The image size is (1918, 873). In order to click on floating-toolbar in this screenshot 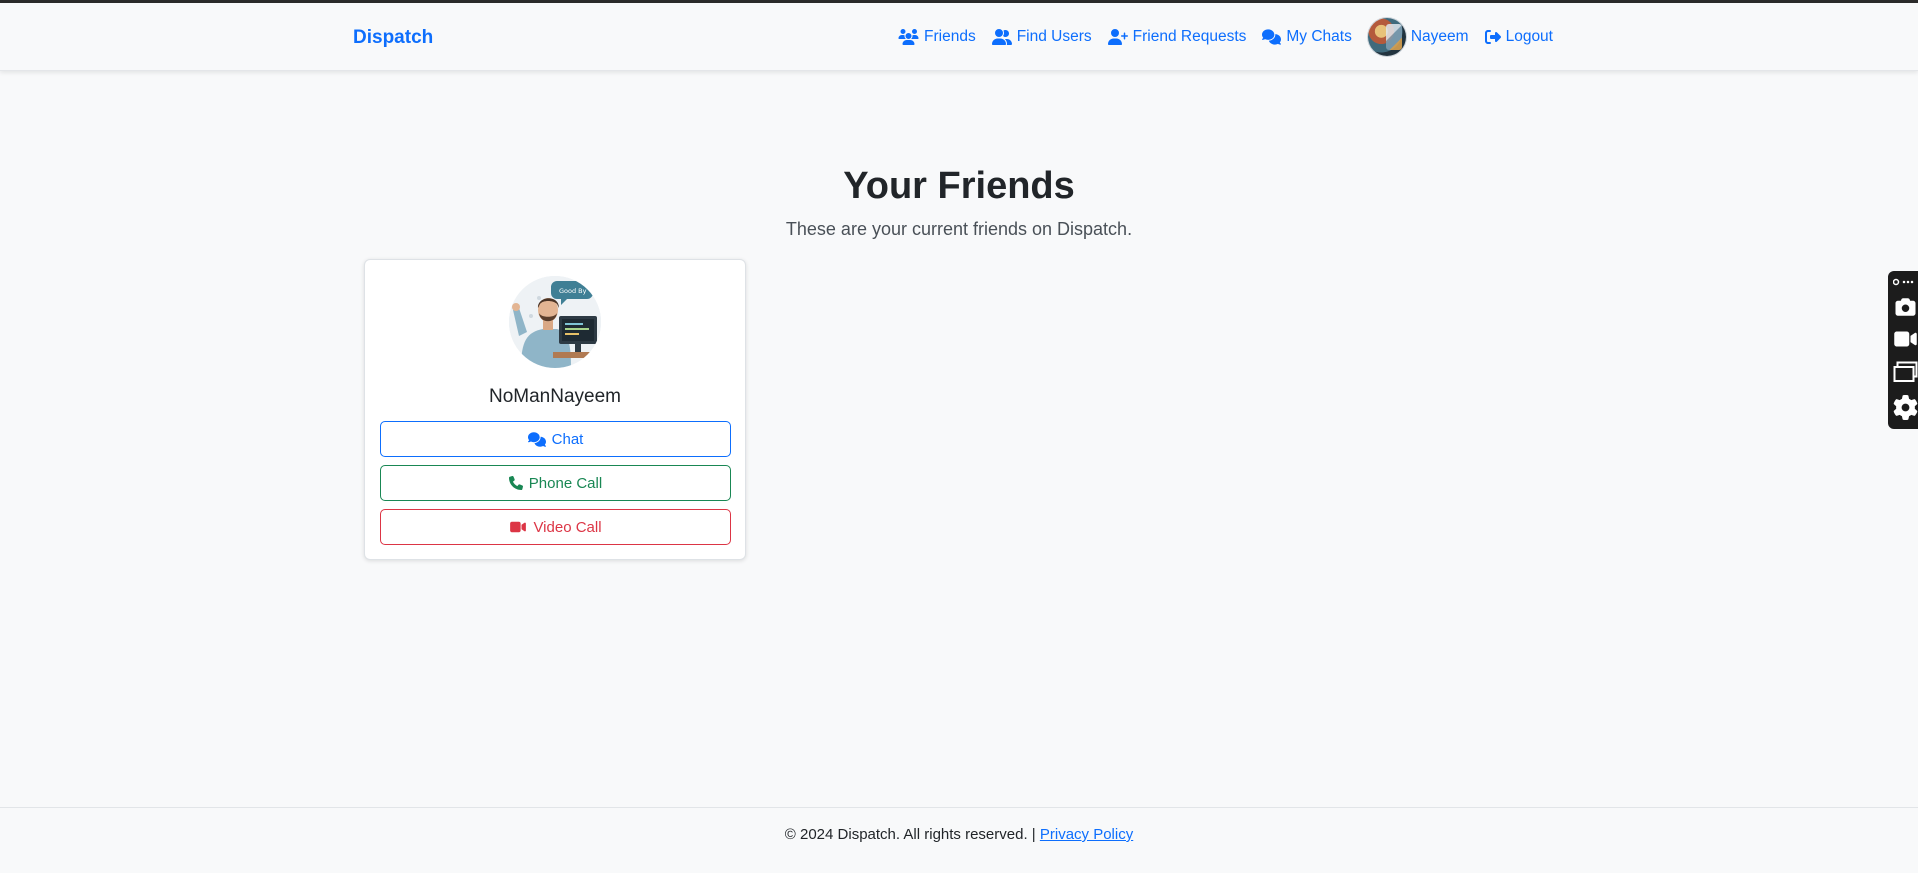, I will do `click(1903, 350)`.